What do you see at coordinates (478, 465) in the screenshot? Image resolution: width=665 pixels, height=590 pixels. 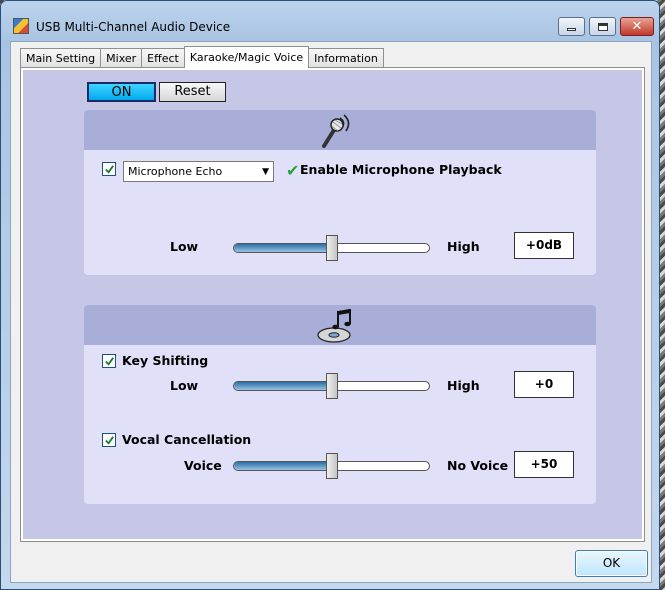 I see `vocal-slider-high-label: No Voice` at bounding box center [478, 465].